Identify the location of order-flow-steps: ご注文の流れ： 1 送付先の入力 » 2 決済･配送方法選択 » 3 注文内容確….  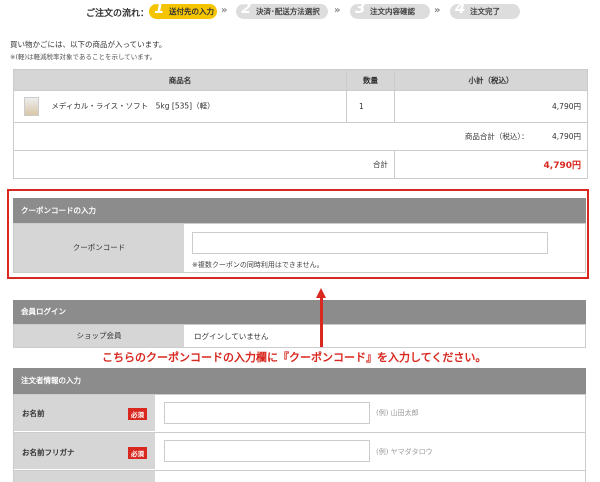
(300, 12).